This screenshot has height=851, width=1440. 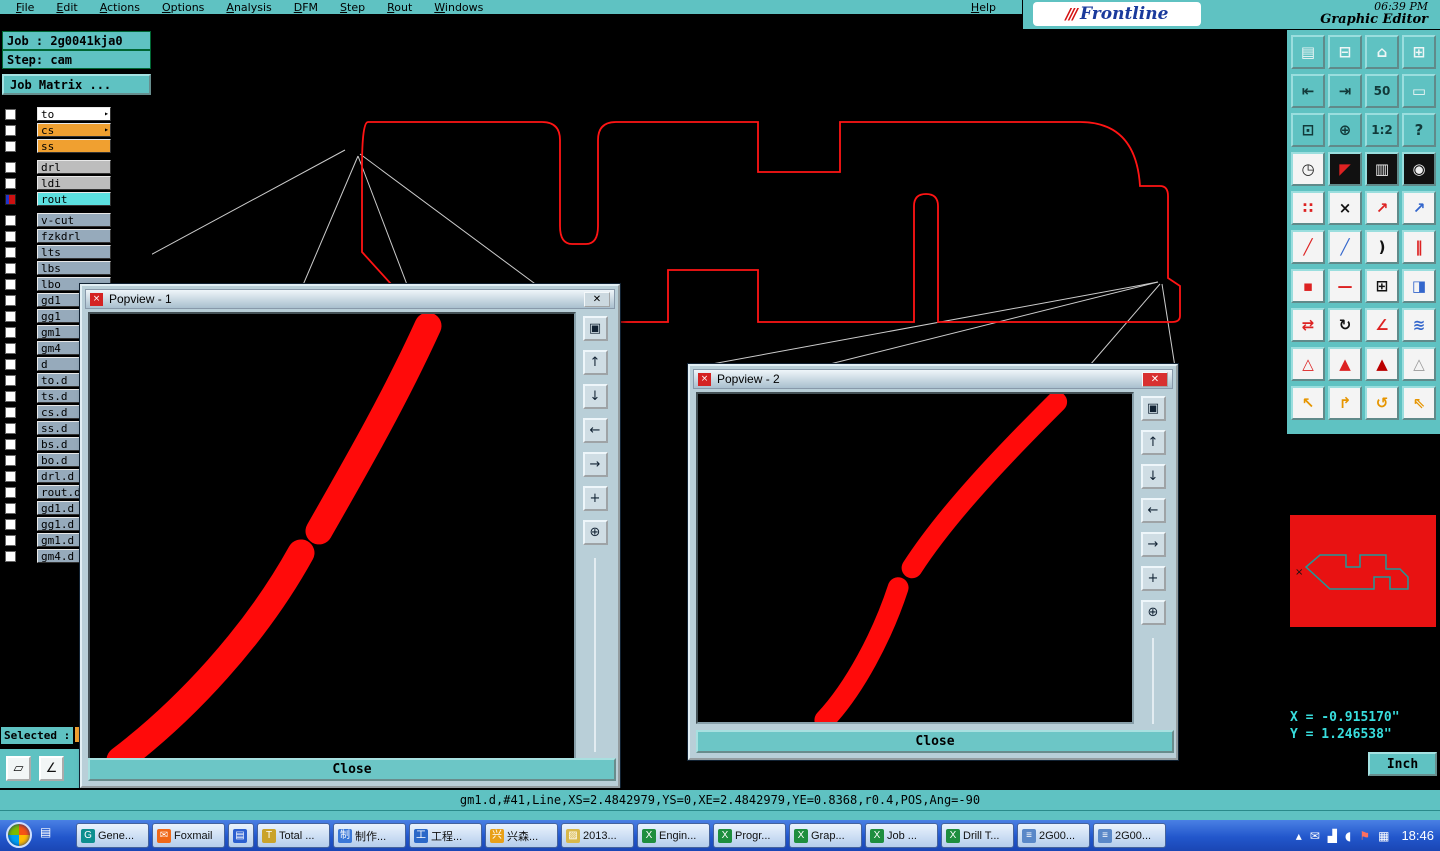 I want to click on pan-left-icon: ⇤, so click(x=1308, y=91).